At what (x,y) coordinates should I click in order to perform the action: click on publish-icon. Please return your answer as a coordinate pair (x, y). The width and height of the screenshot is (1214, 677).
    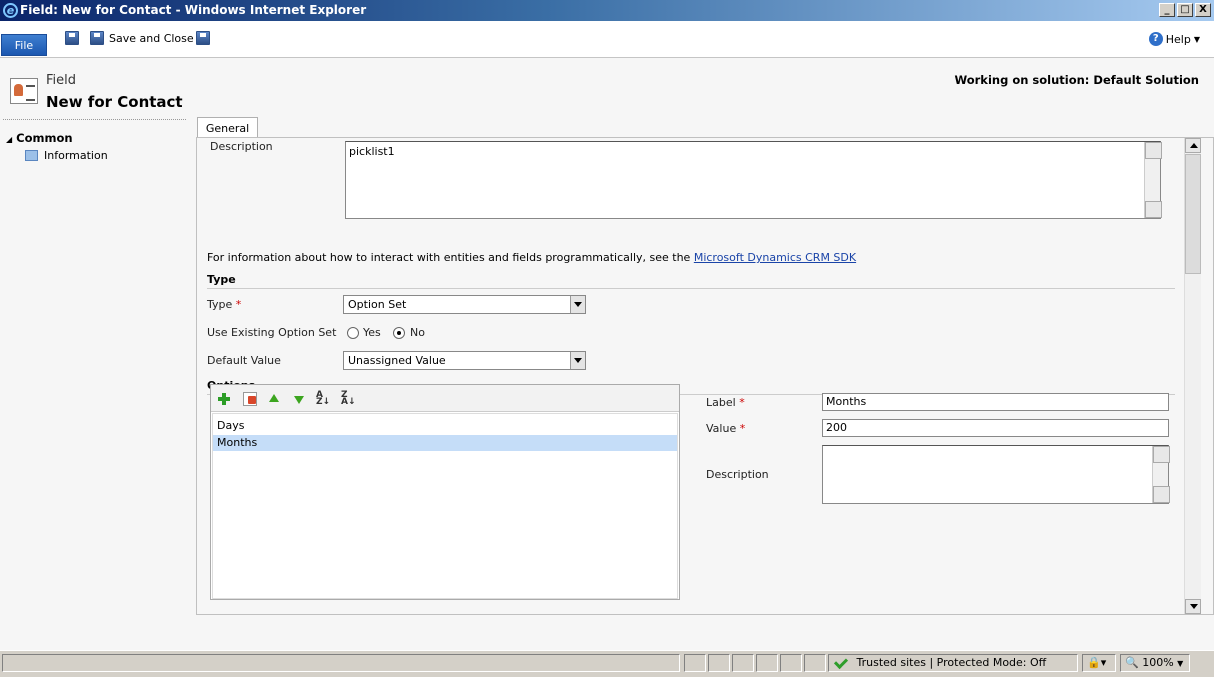
    Looking at the image, I should click on (203, 38).